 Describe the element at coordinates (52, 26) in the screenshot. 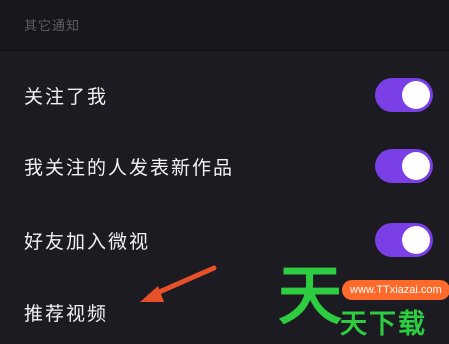

I see `section-title: 其它通知` at that location.